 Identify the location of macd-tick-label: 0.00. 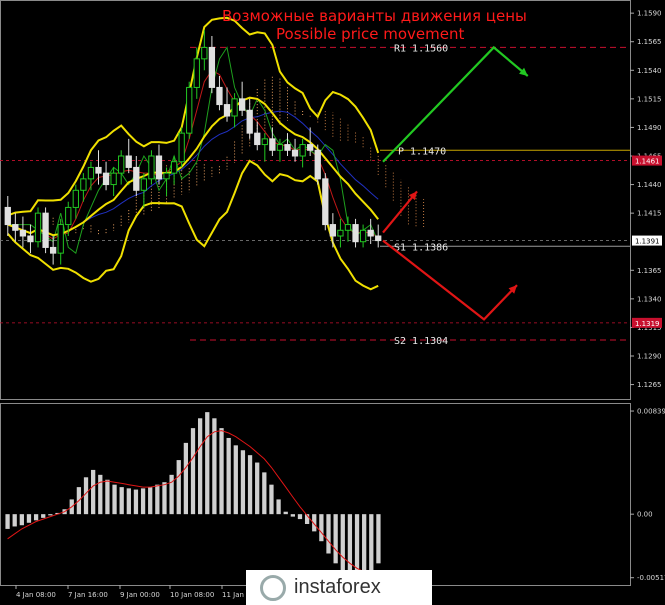
(645, 515).